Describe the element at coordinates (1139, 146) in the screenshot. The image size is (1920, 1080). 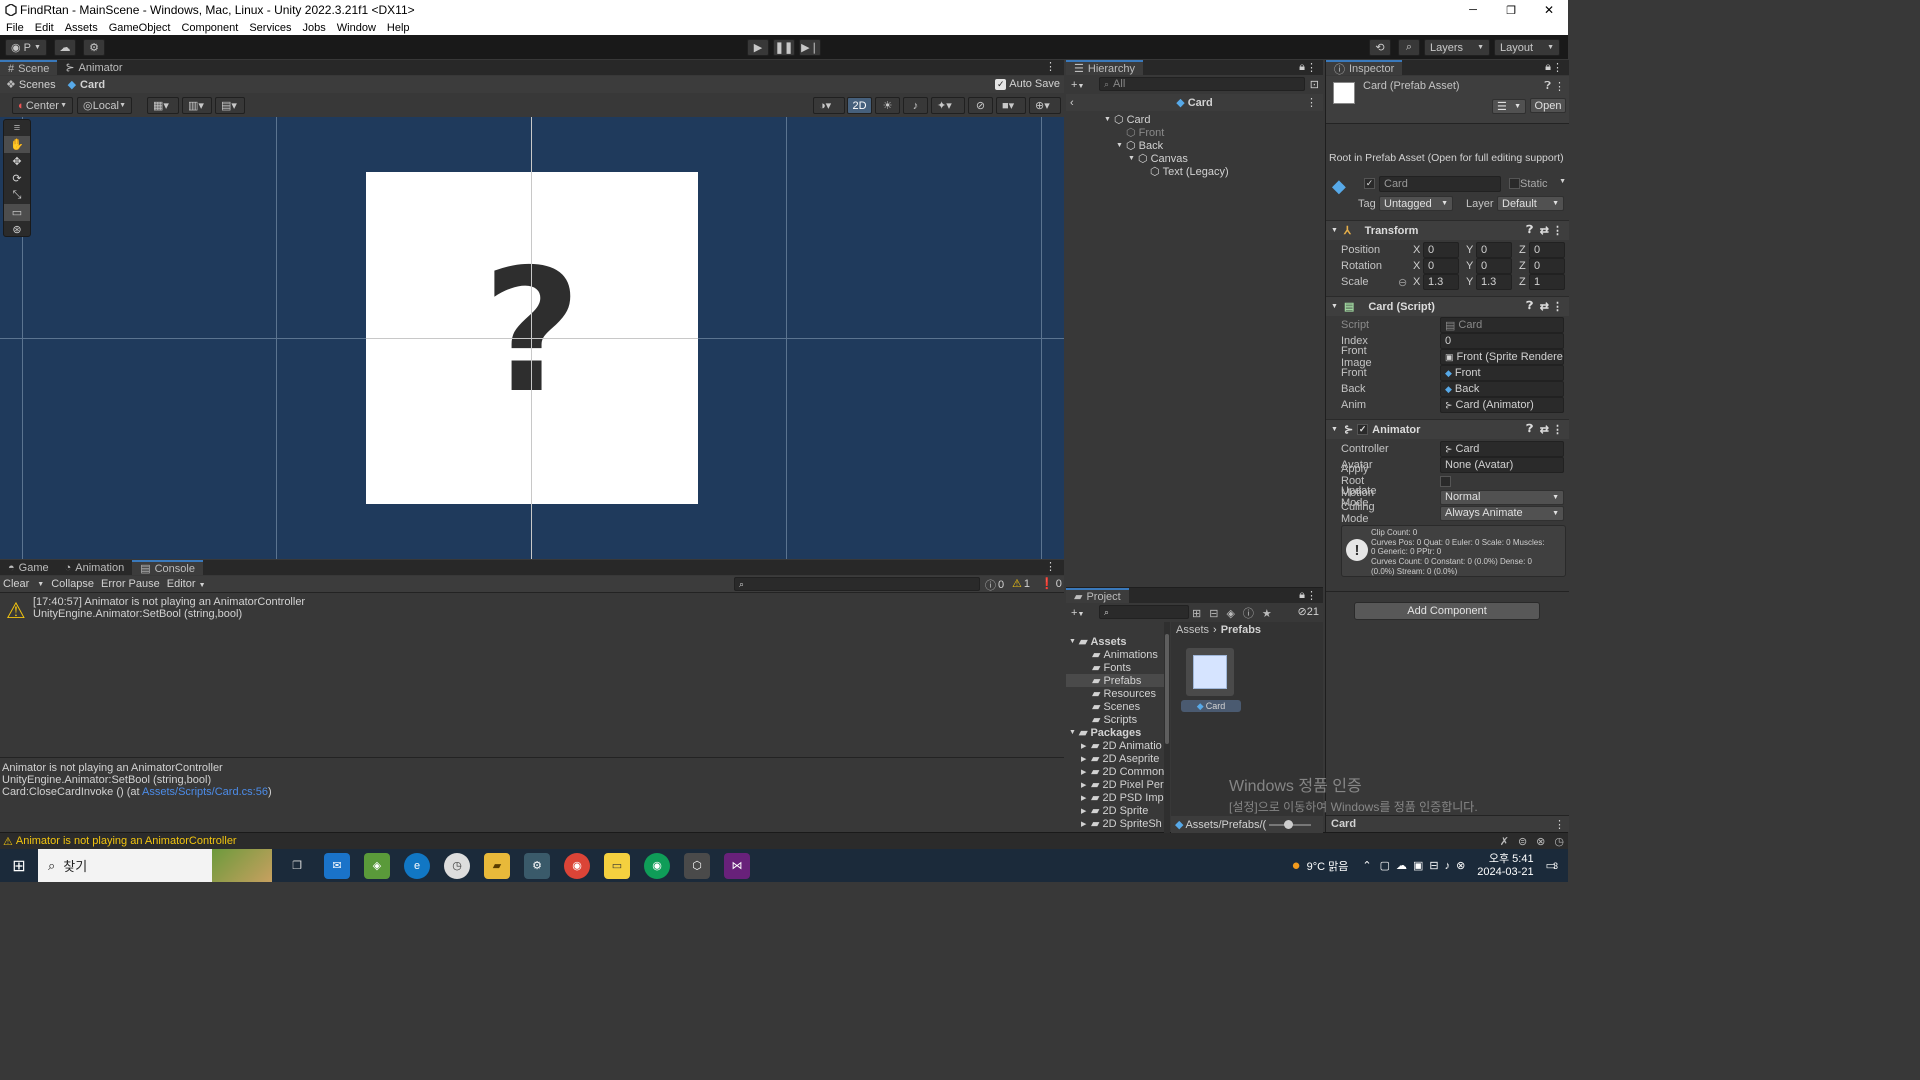
I see `hierarchy-item-back: ▼ ⬡ Back` at that location.